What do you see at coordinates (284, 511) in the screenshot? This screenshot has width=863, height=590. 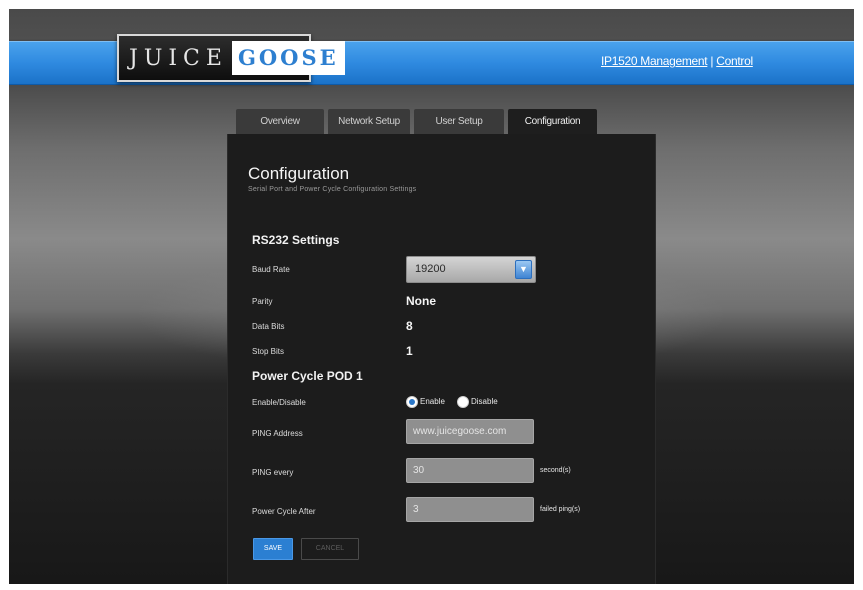 I see `power-cycle-after-label: Power Cycle After` at bounding box center [284, 511].